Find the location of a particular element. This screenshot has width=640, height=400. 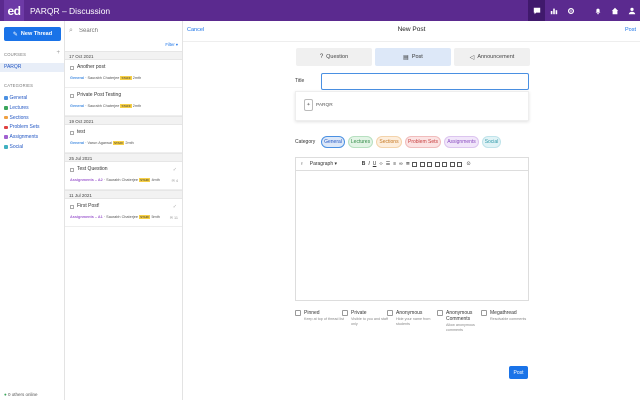

thread-time: 4mth is located at coordinates (155, 180).